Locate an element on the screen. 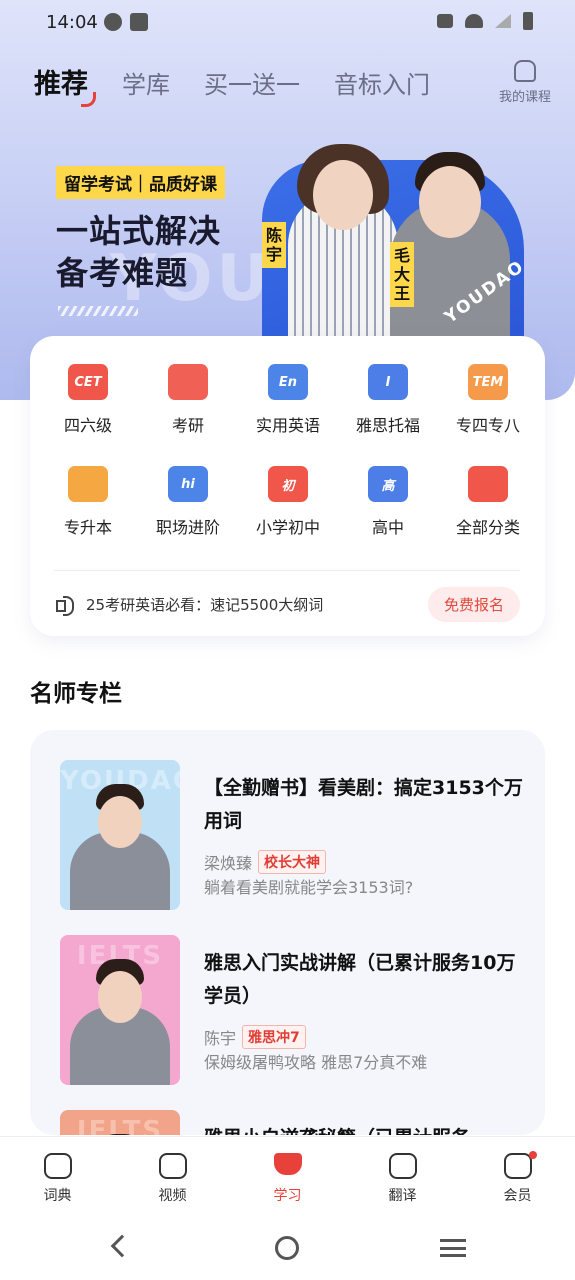 Image resolution: width=575 pixels, height=1280 pixels. nav-item-vip: 会员 is located at coordinates (517, 1175).